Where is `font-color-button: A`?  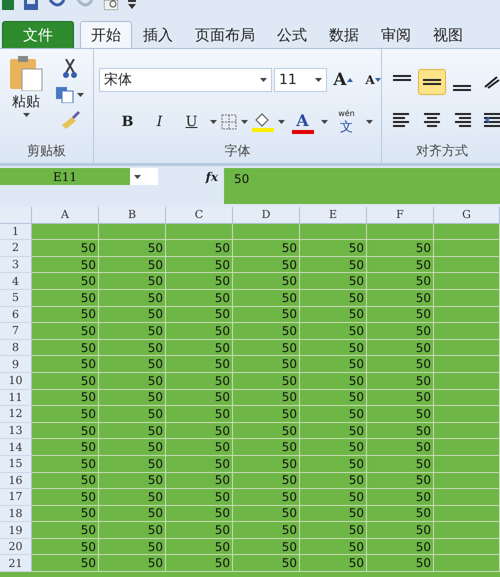
font-color-button: A is located at coordinates (302, 122).